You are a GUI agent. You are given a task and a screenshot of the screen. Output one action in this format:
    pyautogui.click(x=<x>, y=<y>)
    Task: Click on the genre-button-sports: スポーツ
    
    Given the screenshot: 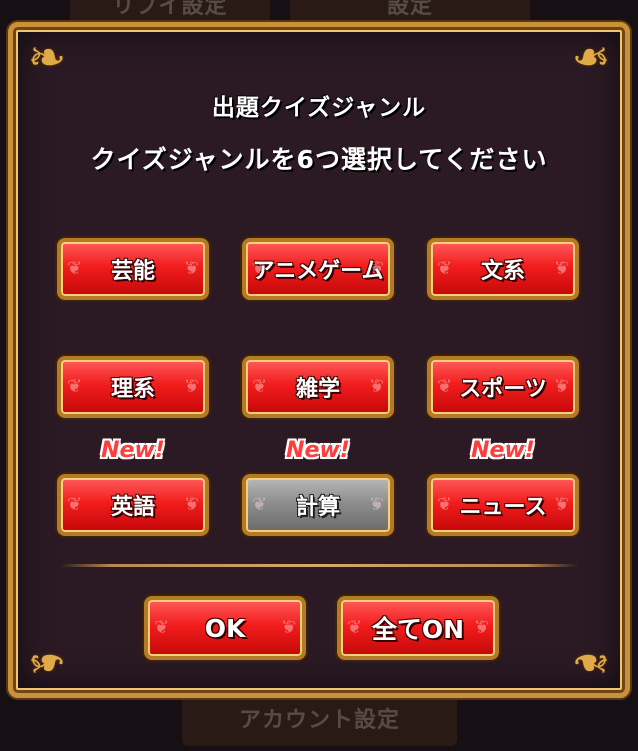 What is the action you would take?
    pyautogui.click(x=503, y=387)
    